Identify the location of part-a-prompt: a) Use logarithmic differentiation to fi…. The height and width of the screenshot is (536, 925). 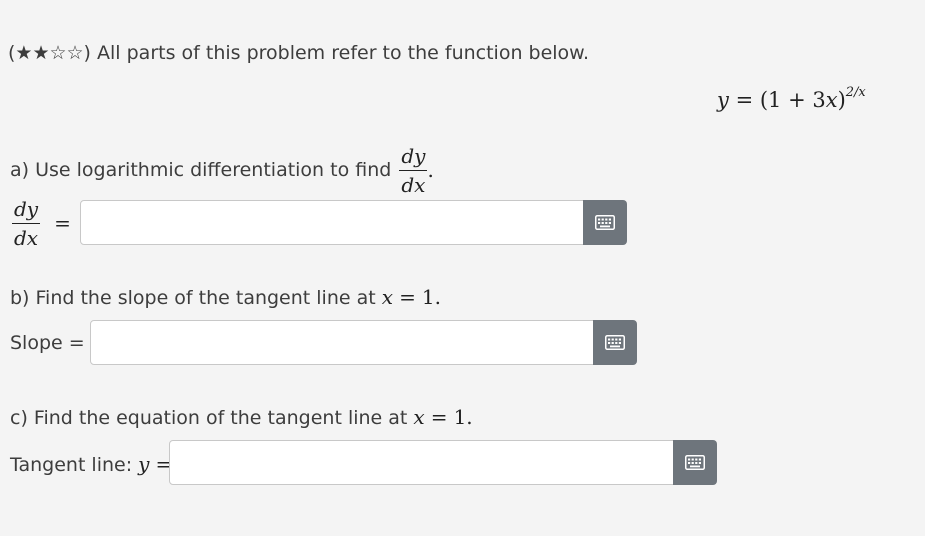
(222, 170).